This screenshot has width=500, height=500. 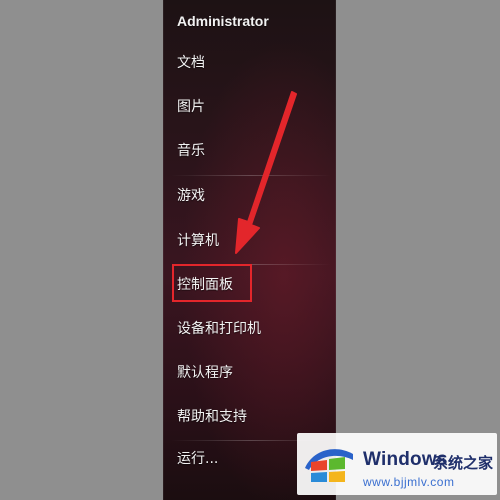 What do you see at coordinates (191, 151) in the screenshot?
I see `menu-item-music: 音乐` at bounding box center [191, 151].